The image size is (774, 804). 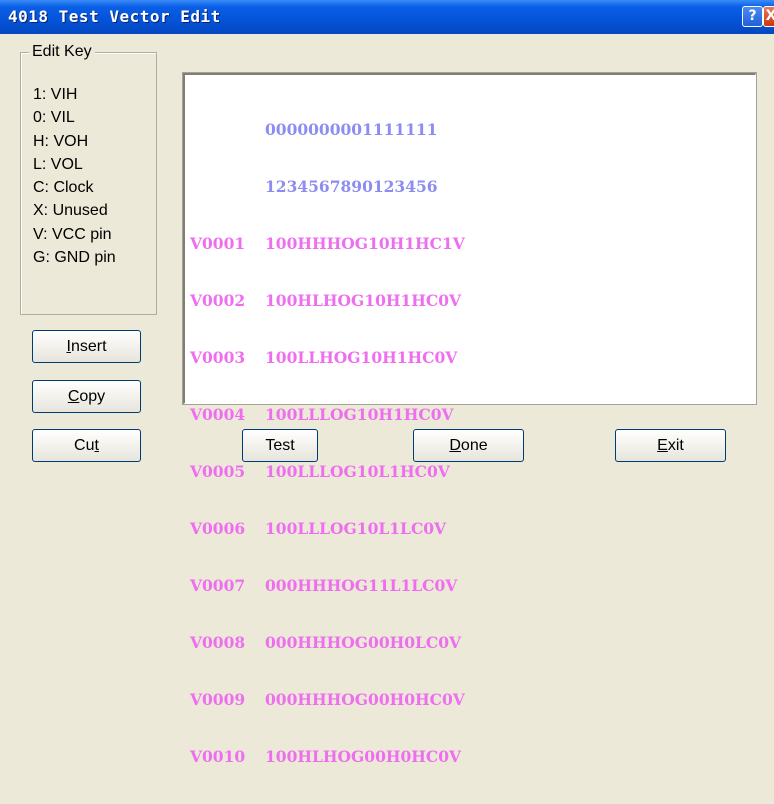 What do you see at coordinates (363, 756) in the screenshot?
I see `vector-pattern: 100HLHOG00H0HC0V` at bounding box center [363, 756].